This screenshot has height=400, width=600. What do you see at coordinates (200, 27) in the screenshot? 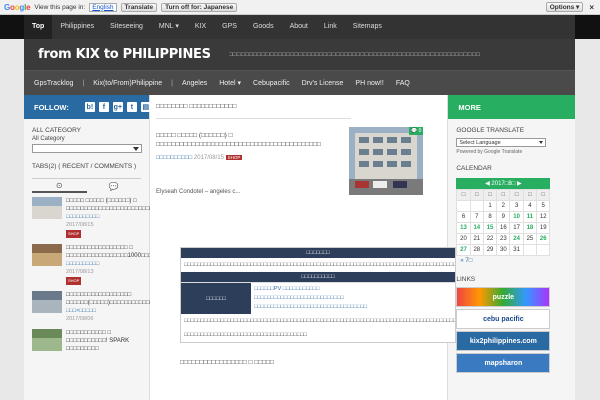
I see `topnav-item: KIX` at bounding box center [200, 27].